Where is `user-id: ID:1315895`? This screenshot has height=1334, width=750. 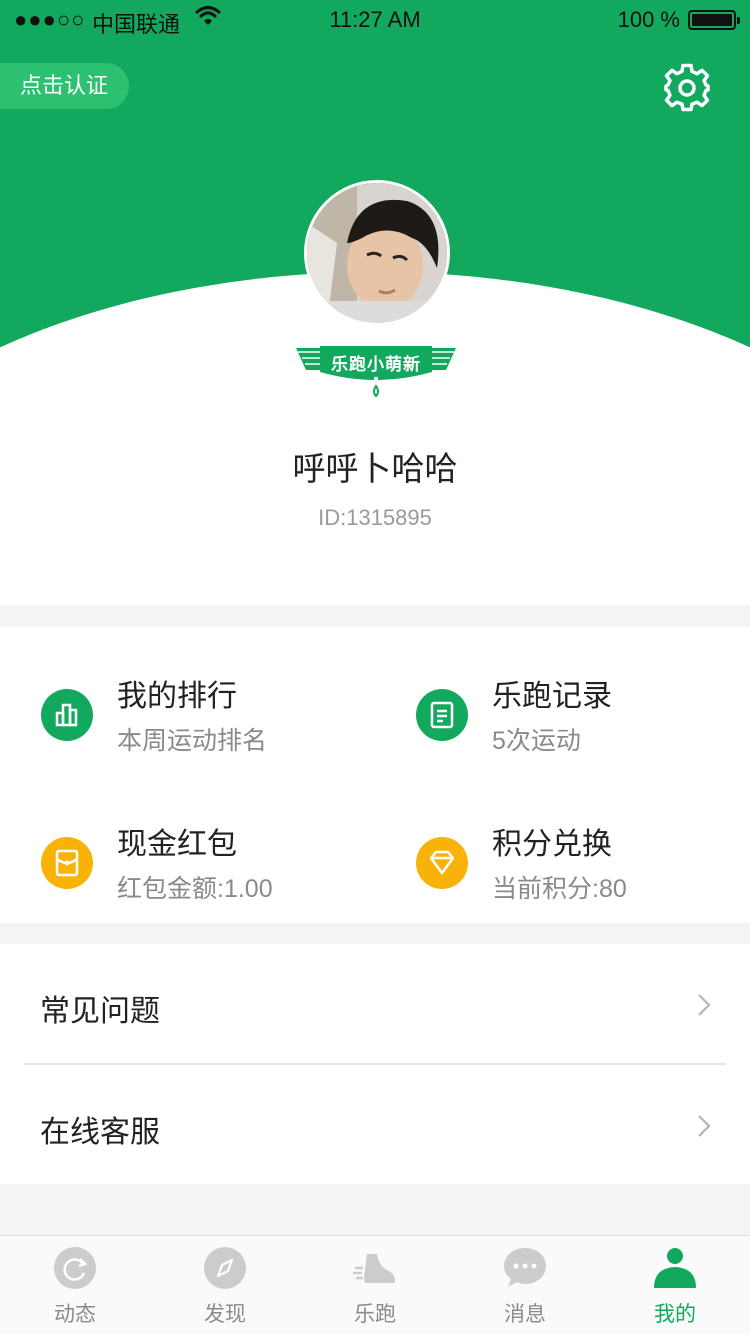 user-id: ID:1315895 is located at coordinates (375, 517).